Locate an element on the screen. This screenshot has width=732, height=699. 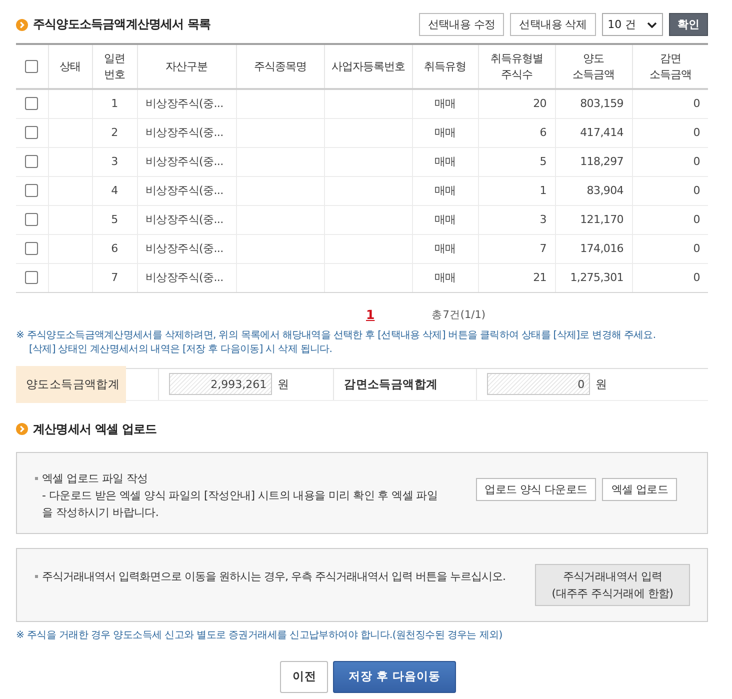
note-text: ※ 주식양도소득금액계산명세서를 삭제하려면, 위의 목록에서 해당내역을 선택한 후 [선택내용 삭제] 버튼을 클릭하여 상태를 [삭제]로 변경해 주세요. is located at coordinates (336, 335).